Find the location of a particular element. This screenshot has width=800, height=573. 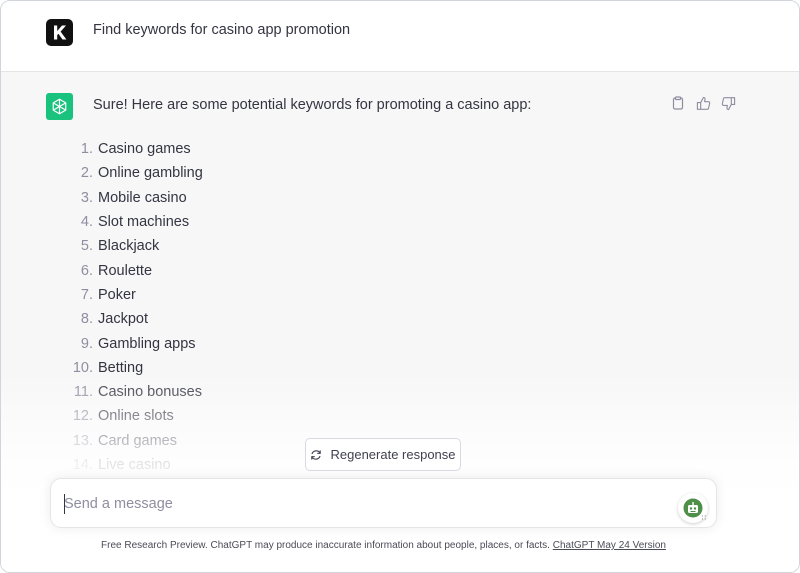

keyword-label: Live casino is located at coordinates (134, 465).